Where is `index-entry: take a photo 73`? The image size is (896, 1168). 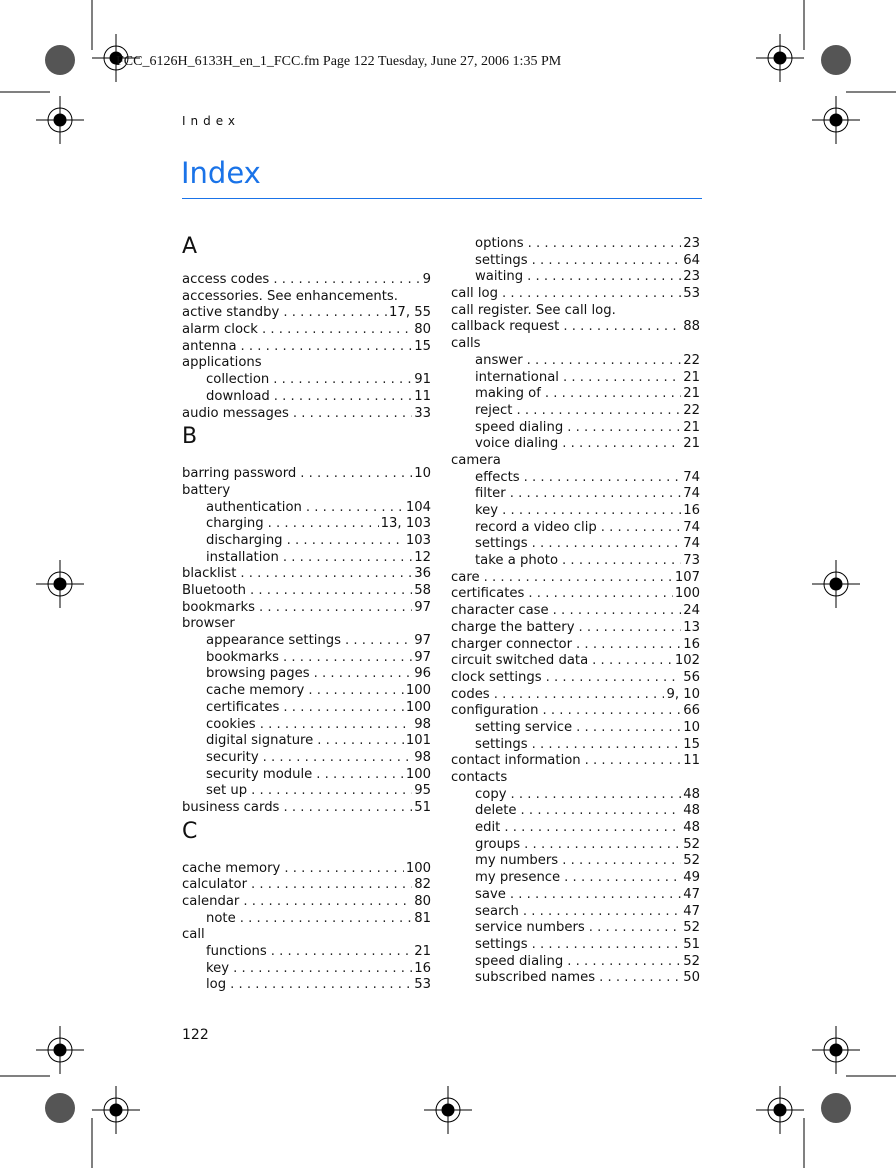
index-entry: take a photo 73 is located at coordinates (575, 561).